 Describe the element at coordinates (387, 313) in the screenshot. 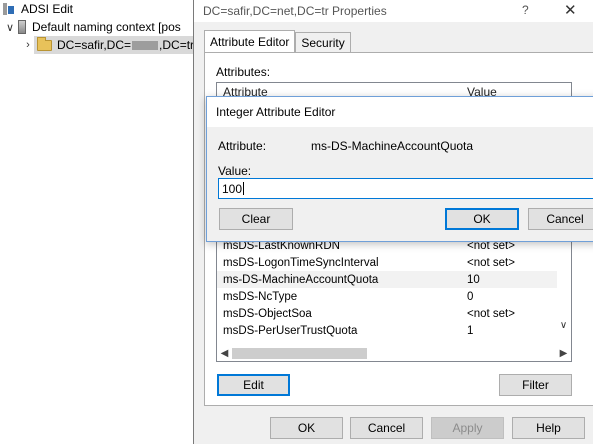

I see `table-row: msDS-ObjectSoa <not set>` at that location.